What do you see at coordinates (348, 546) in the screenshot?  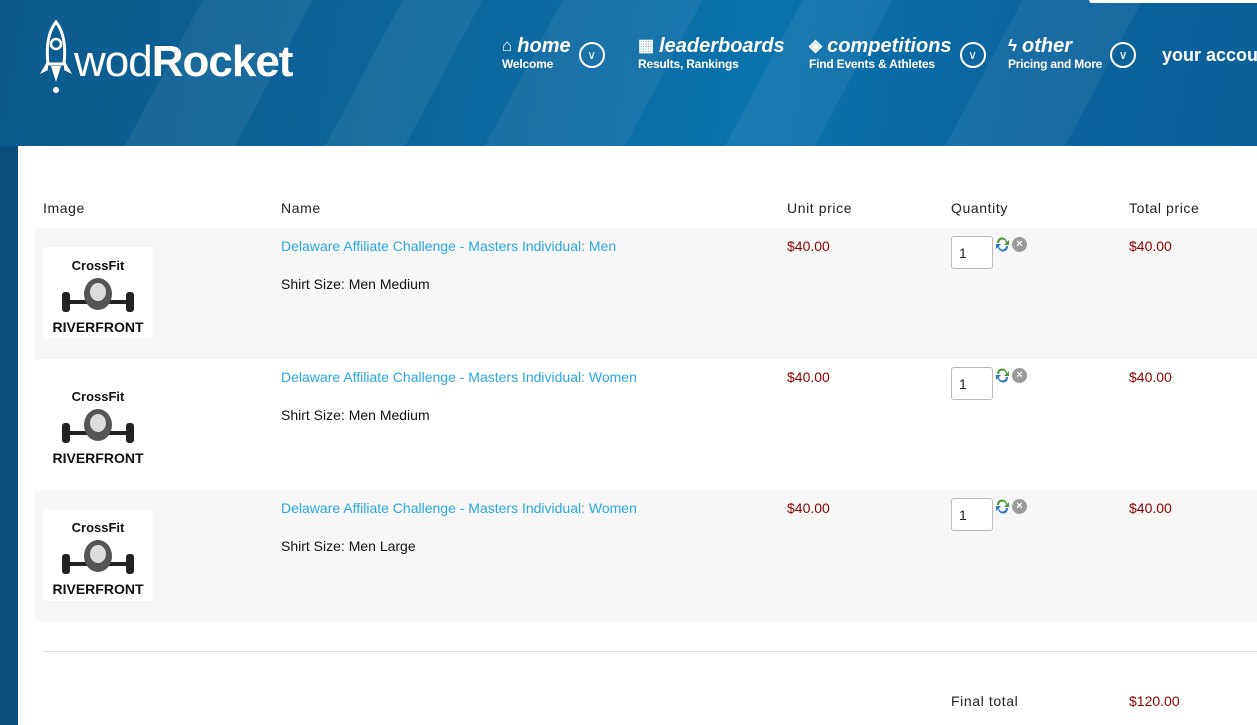 I see `product-attribute: Shirt Size: Men Large` at bounding box center [348, 546].